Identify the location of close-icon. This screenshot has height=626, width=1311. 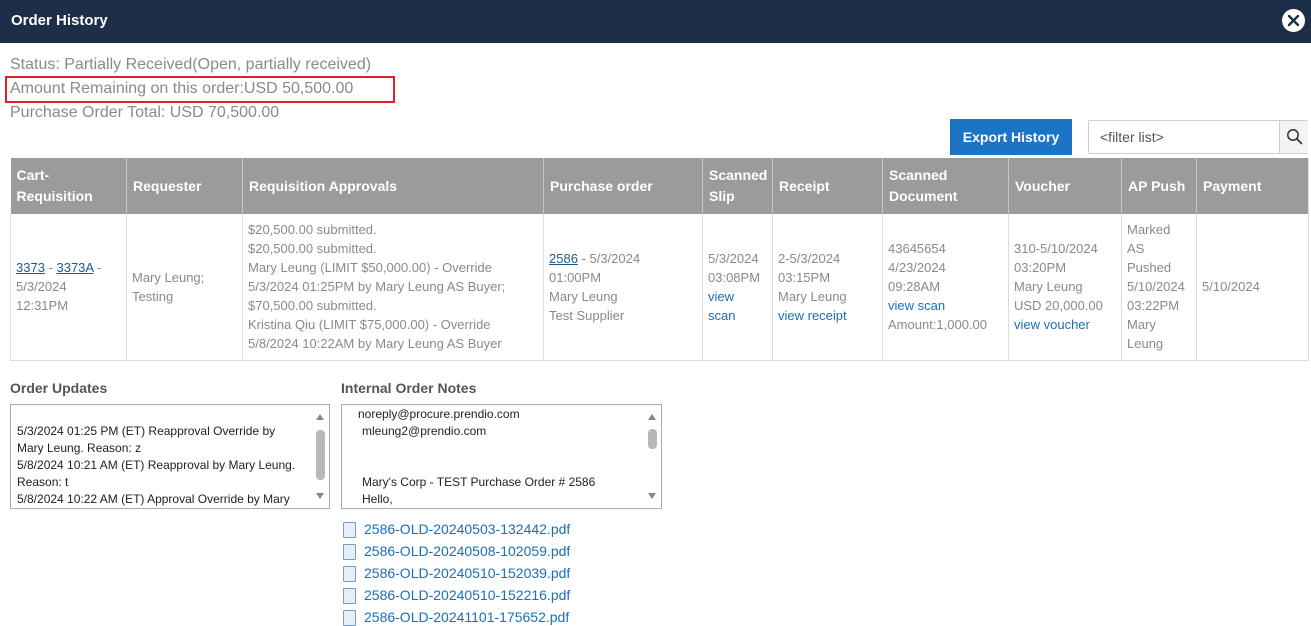
(1293, 20).